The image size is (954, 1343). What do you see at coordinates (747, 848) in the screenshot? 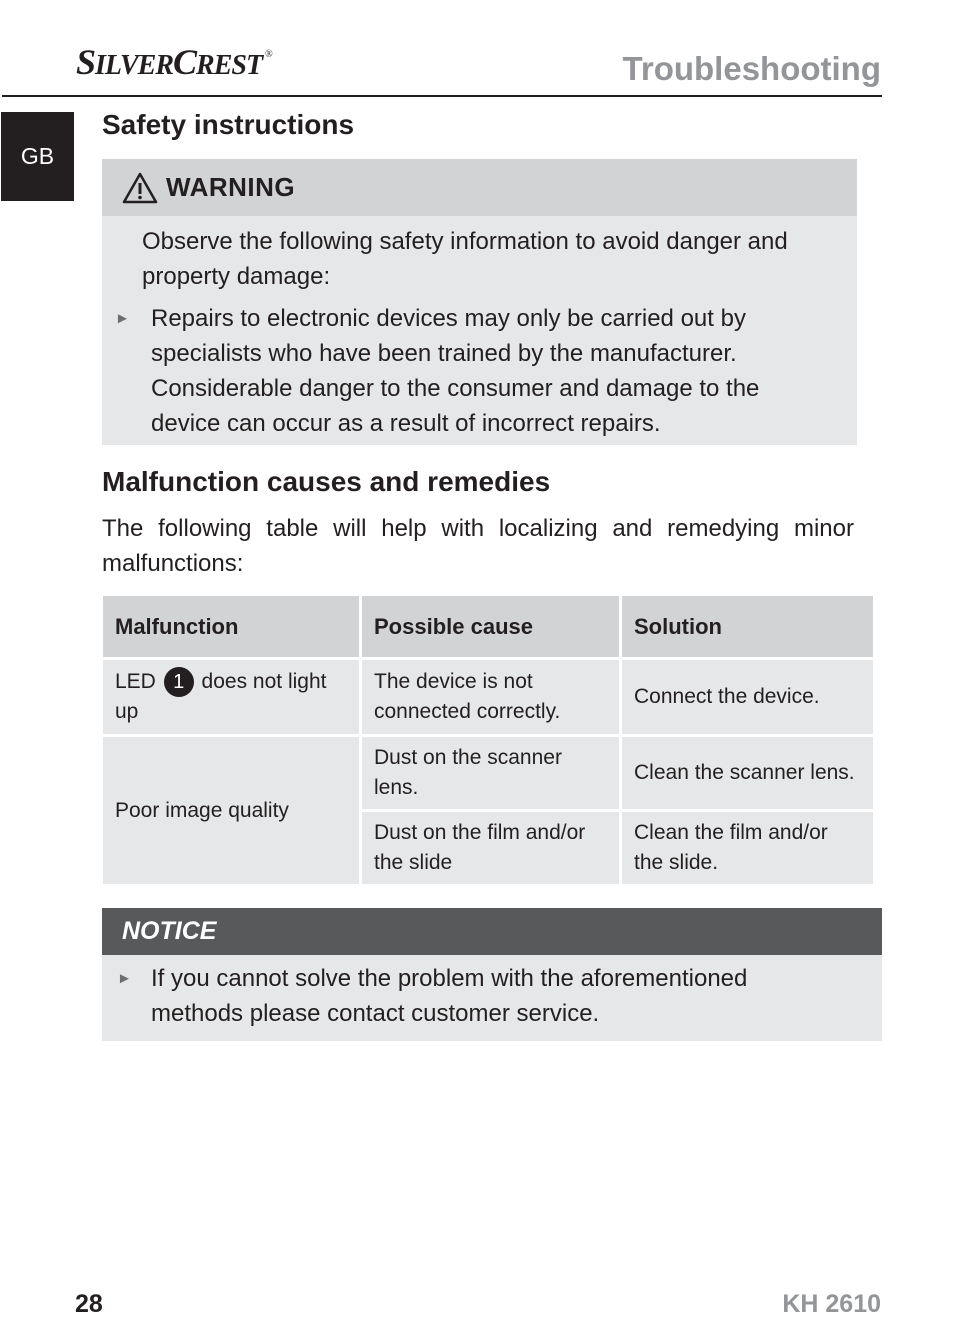
I see `solution-cell: Clean the film and/or the slide.` at bounding box center [747, 848].